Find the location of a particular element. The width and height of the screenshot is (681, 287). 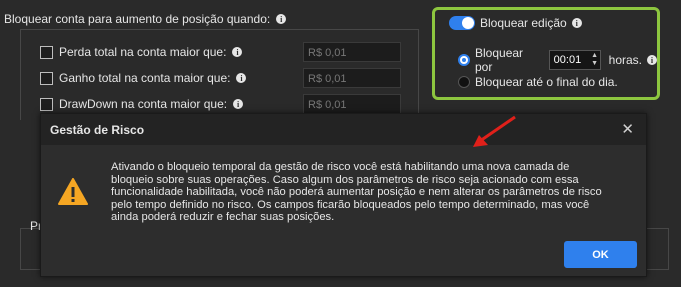

time-input: 00:01 ▲ ▼ is located at coordinates (574, 60).